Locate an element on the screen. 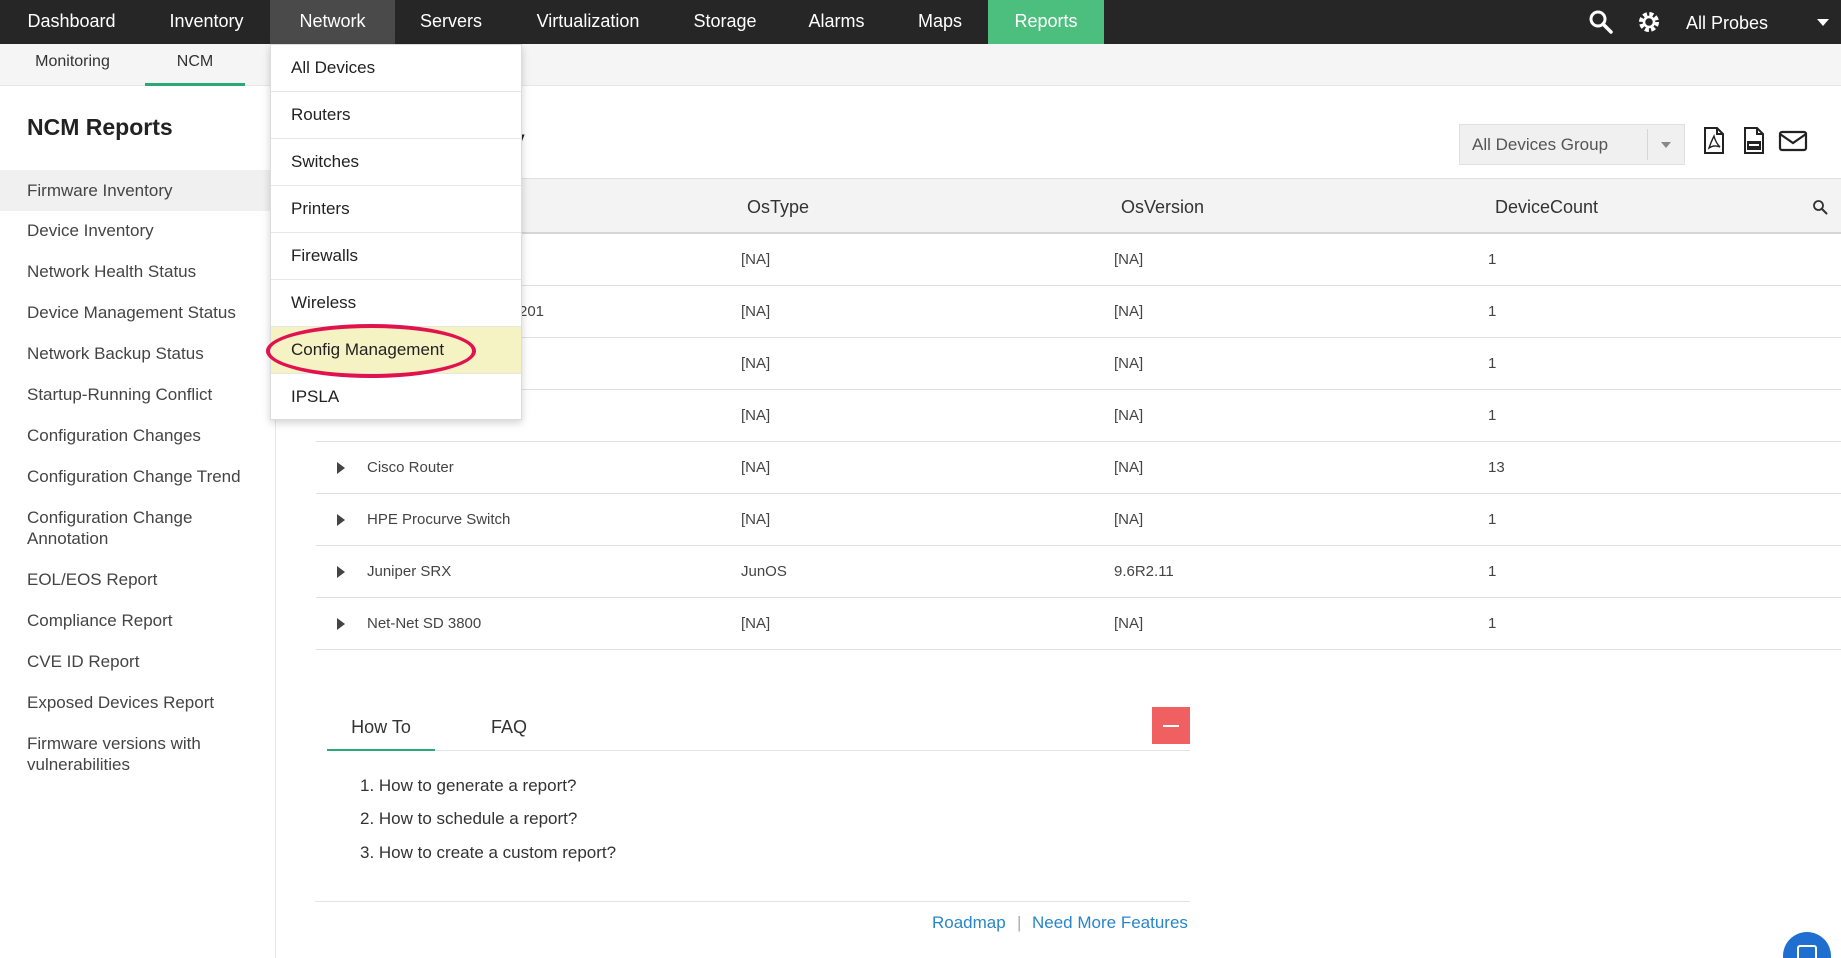 This screenshot has height=958, width=1841. help-item-generate-report: 1. How to generate a report? is located at coordinates (468, 786).